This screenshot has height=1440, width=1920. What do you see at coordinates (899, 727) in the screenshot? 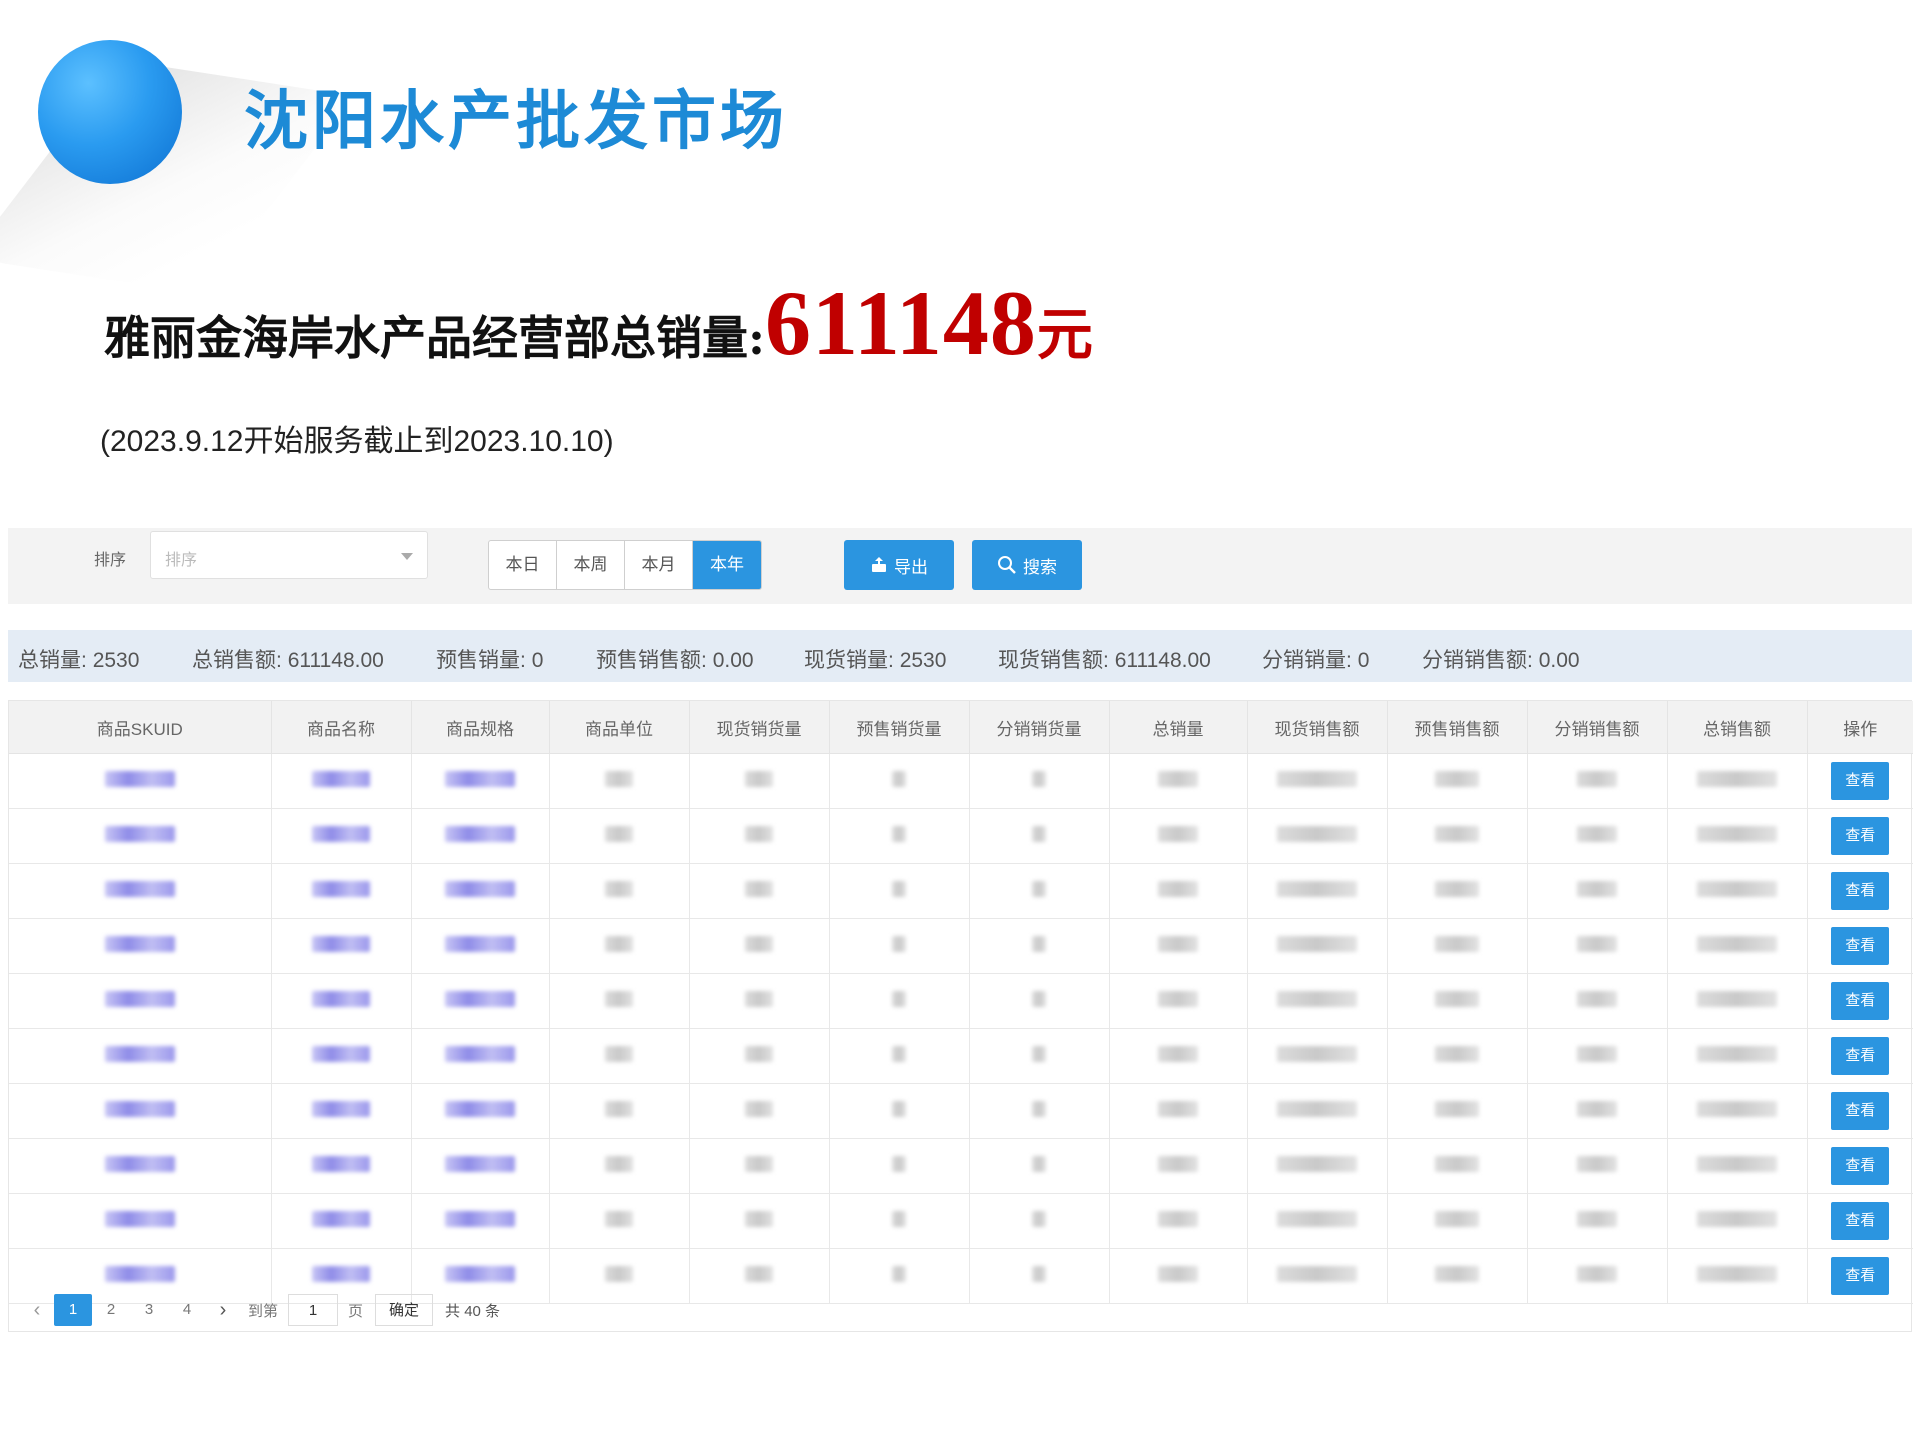
I see `column-header: 预售销货量` at bounding box center [899, 727].